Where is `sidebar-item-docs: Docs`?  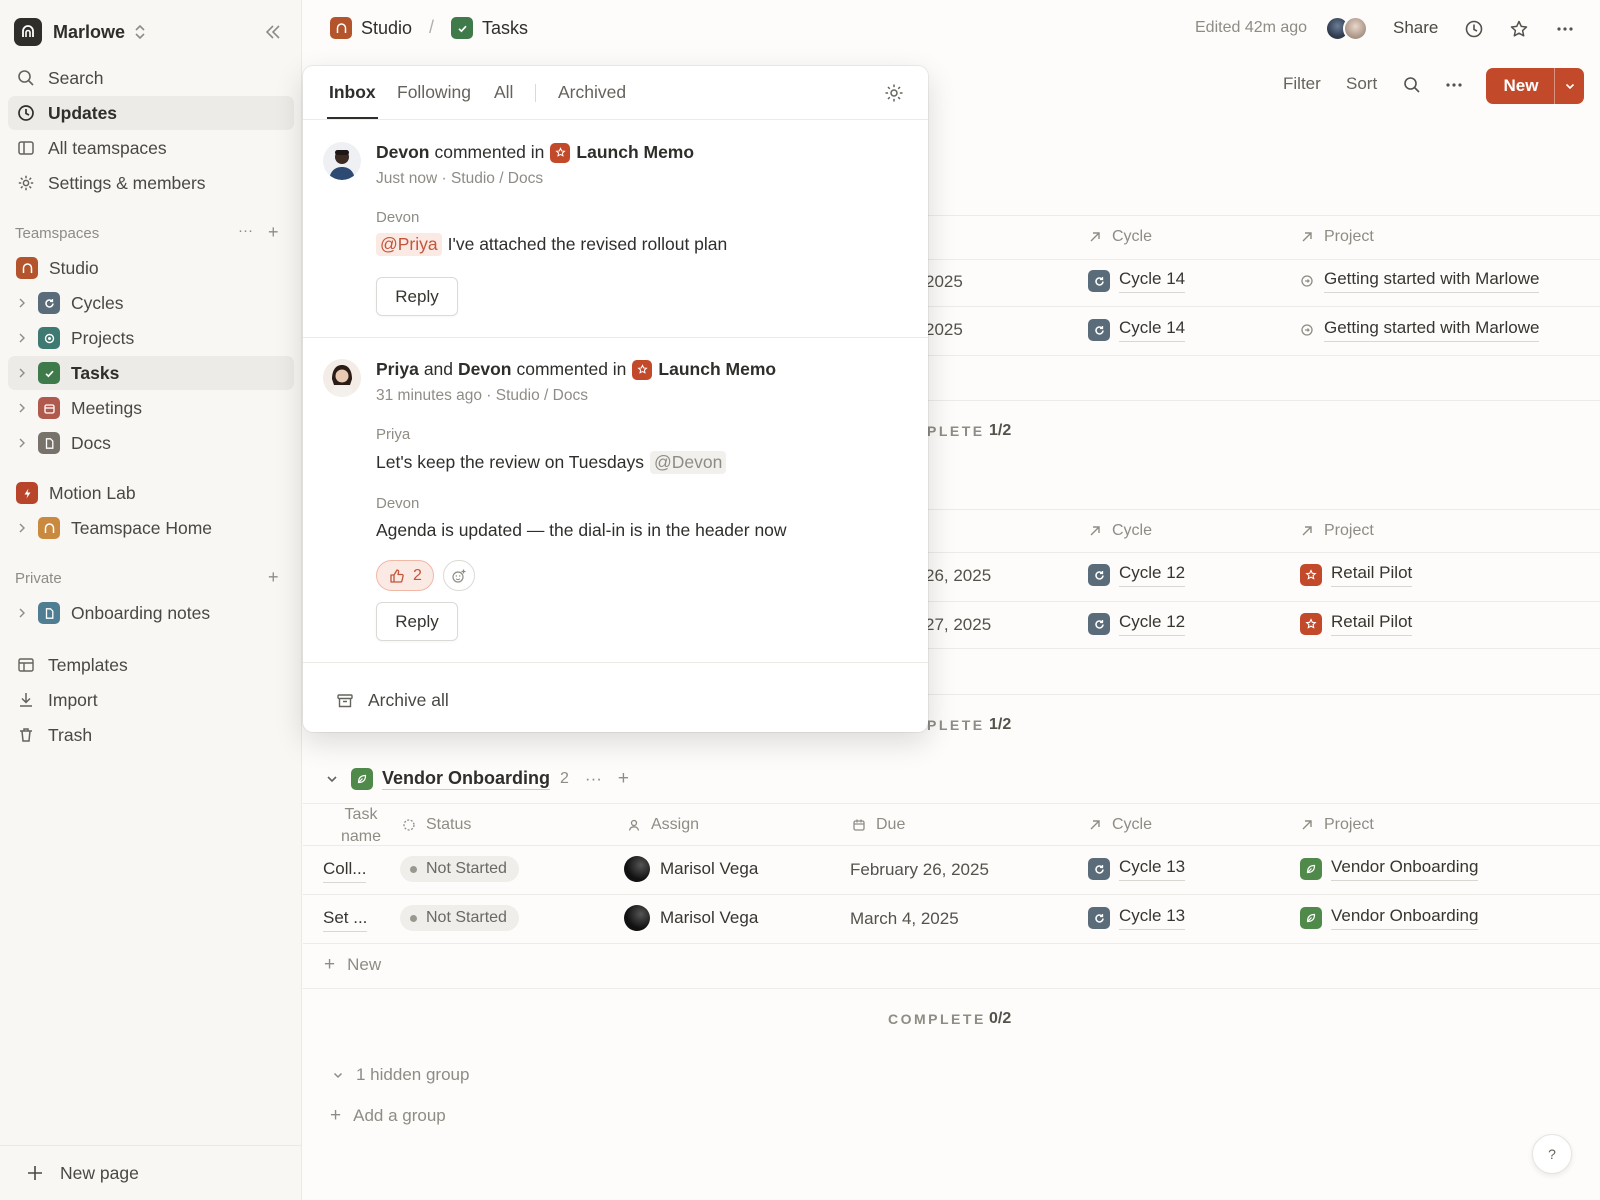
sidebar-item-docs: Docs is located at coordinates (151, 443).